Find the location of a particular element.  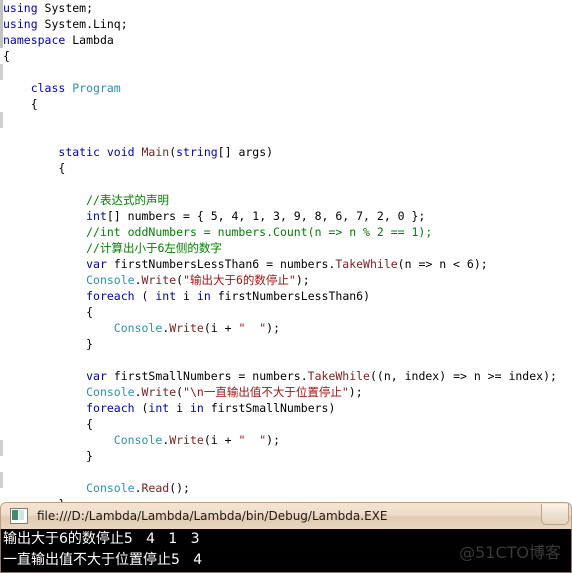

code-token: [] args) is located at coordinates (245, 152).